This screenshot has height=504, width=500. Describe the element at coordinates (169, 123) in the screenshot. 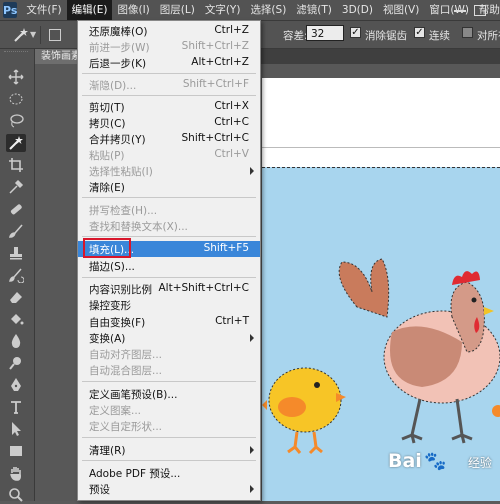

I see `menu-item-copy: 拷贝(C) Ctrl+C` at that location.